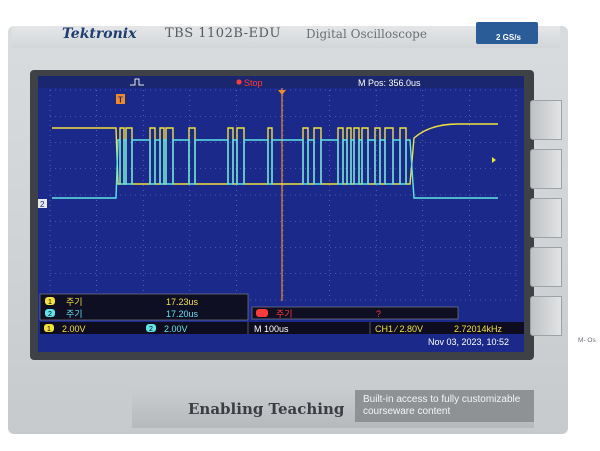 The height and width of the screenshot is (451, 600). I want to click on trigger-position-arrow, so click(282, 92).